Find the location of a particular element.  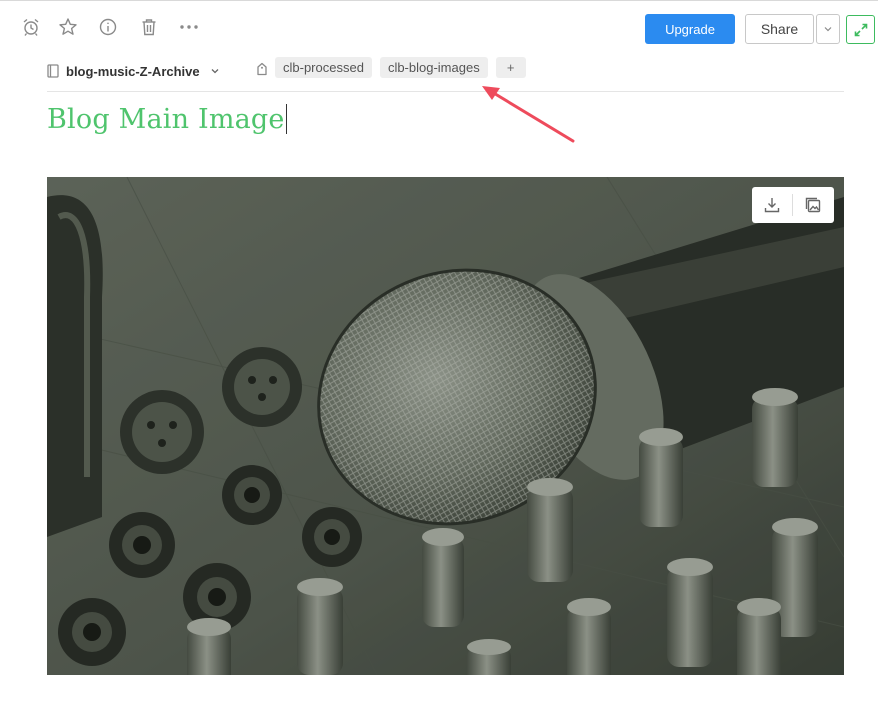

notebook-name: blog-music-Z-Archive is located at coordinates (133, 71).